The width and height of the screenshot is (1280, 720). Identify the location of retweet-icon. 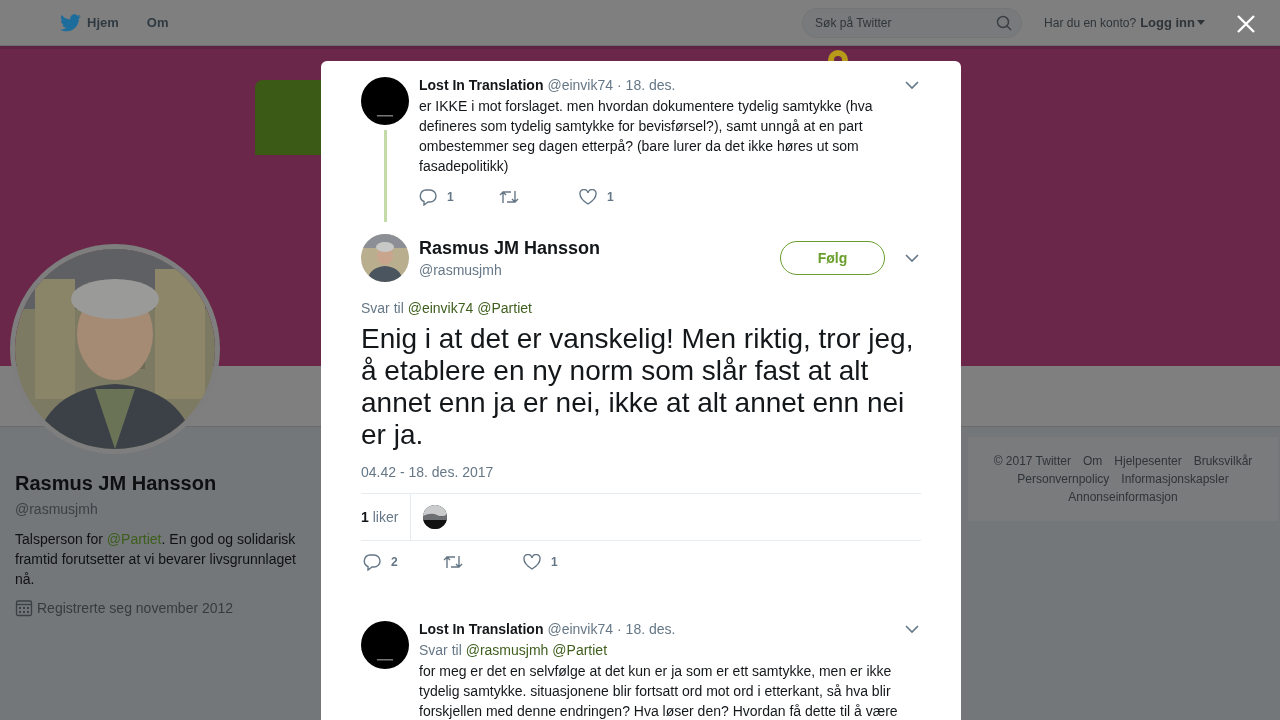
(453, 562).